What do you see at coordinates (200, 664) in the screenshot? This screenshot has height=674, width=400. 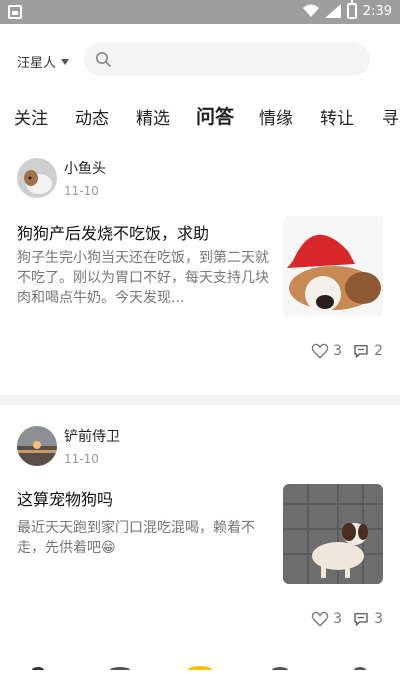 I see `bottom-nav-edge` at bounding box center [200, 664].